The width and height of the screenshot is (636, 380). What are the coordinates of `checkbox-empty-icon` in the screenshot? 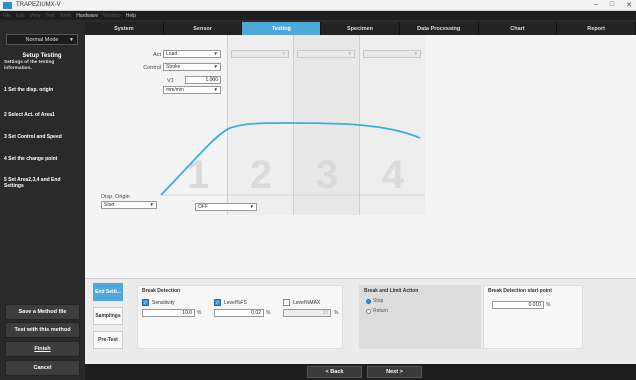 It's located at (286, 302).